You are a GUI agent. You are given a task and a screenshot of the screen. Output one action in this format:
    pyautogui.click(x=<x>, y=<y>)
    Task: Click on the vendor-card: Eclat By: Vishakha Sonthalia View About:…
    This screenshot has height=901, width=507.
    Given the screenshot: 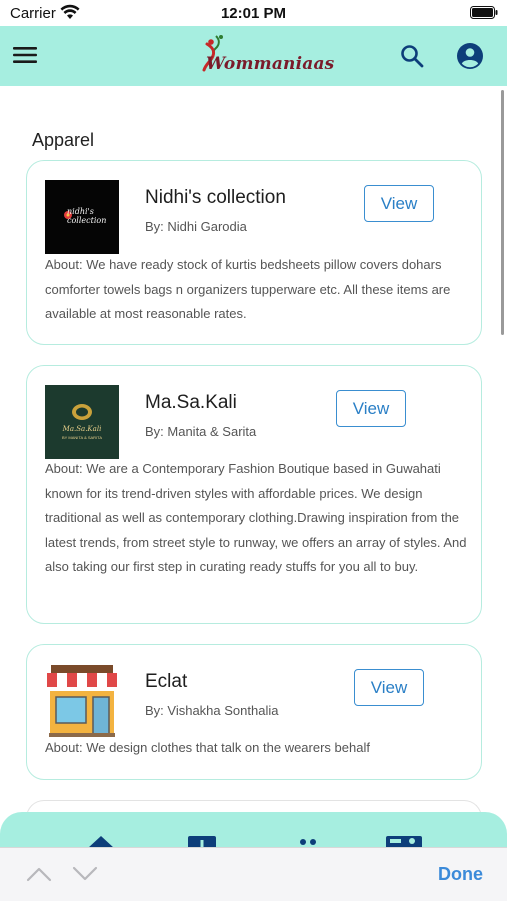 What is the action you would take?
    pyautogui.click(x=254, y=712)
    